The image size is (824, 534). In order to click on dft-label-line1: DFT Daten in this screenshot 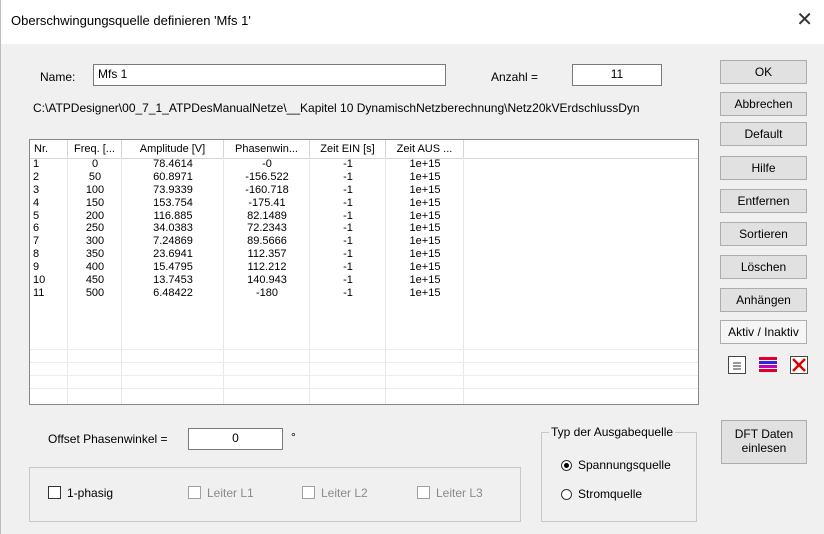, I will do `click(764, 434)`.